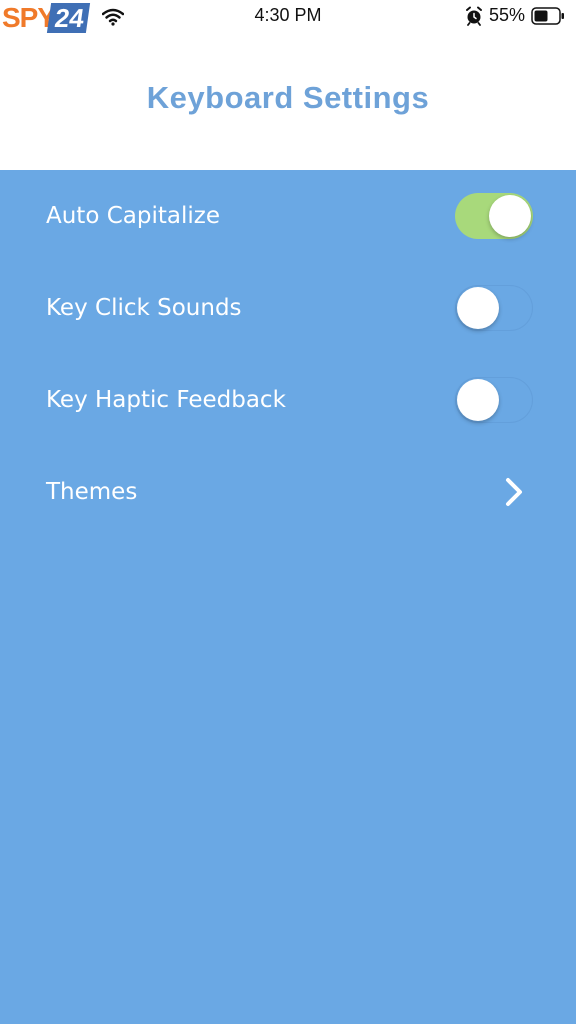  Describe the element at coordinates (507, 15) in the screenshot. I see `battery-percent: 55%` at that location.